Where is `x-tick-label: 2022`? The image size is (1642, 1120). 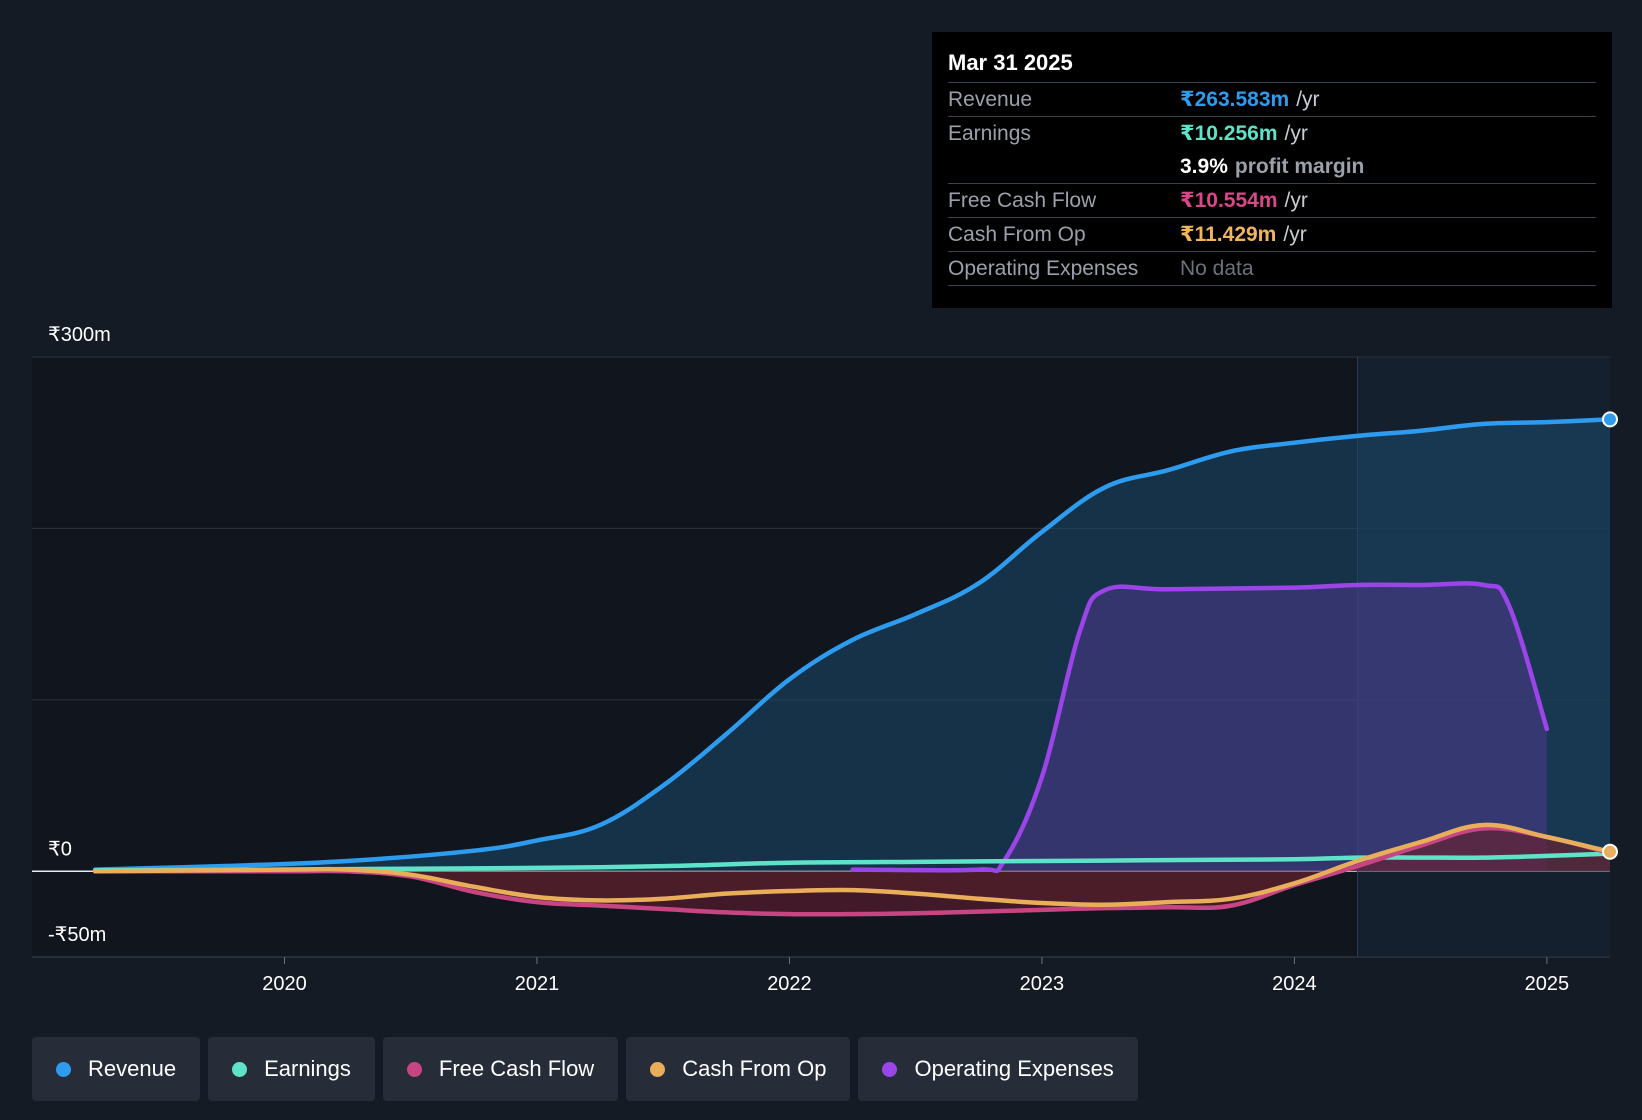
x-tick-label: 2022 is located at coordinates (789, 984).